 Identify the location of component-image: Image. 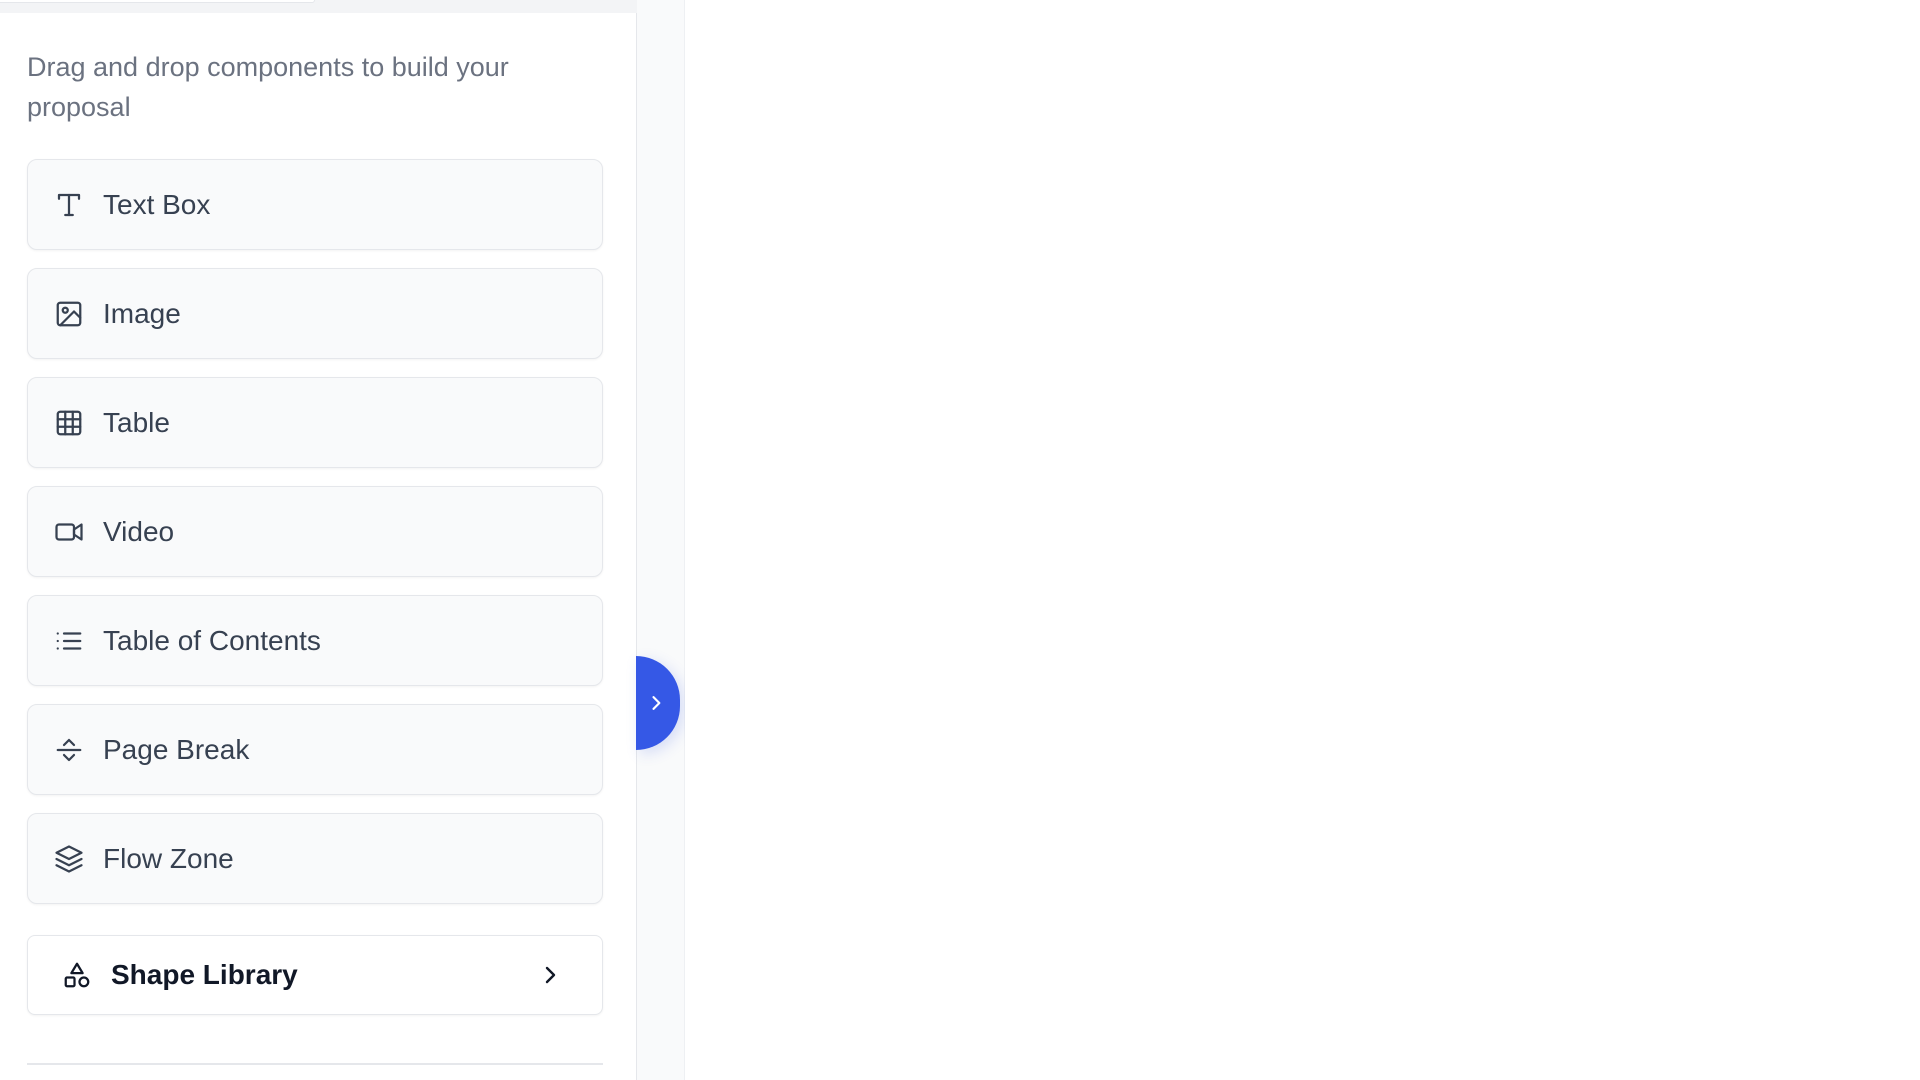
(315, 313).